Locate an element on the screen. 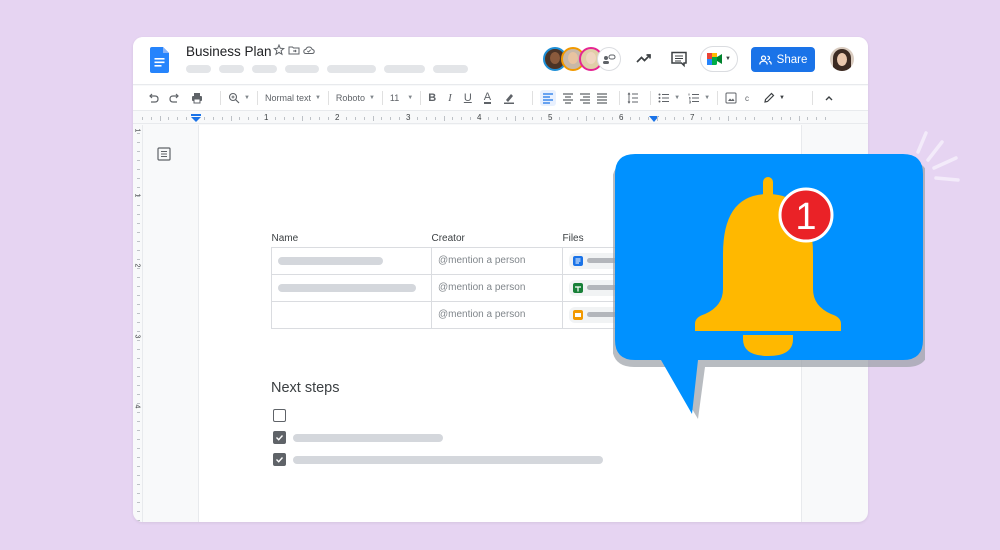 This screenshot has height=550, width=1000. ruler-label: 5 is located at coordinates (550, 117).